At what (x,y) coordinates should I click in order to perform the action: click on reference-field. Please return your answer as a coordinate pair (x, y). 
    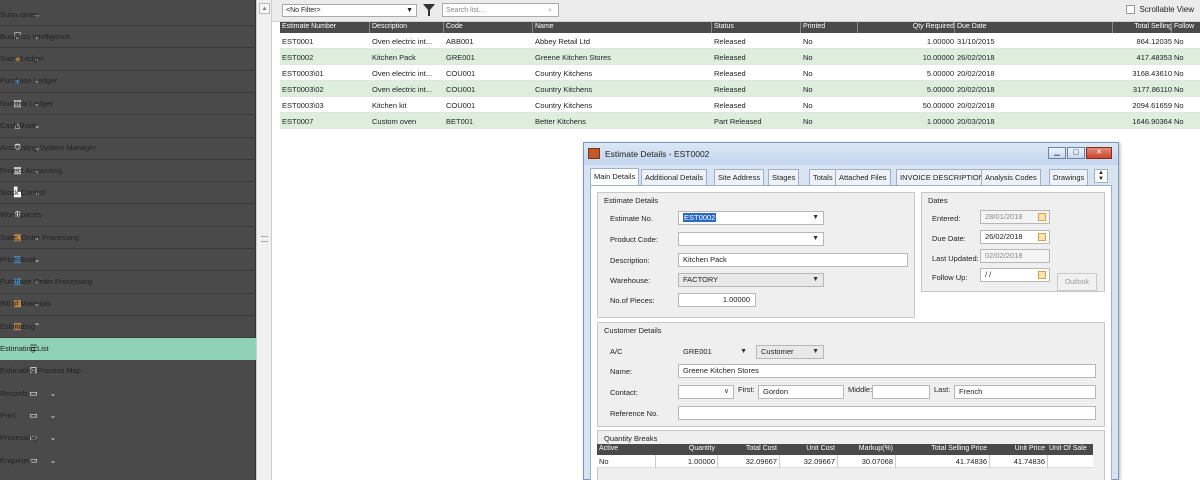
    Looking at the image, I should click on (887, 413).